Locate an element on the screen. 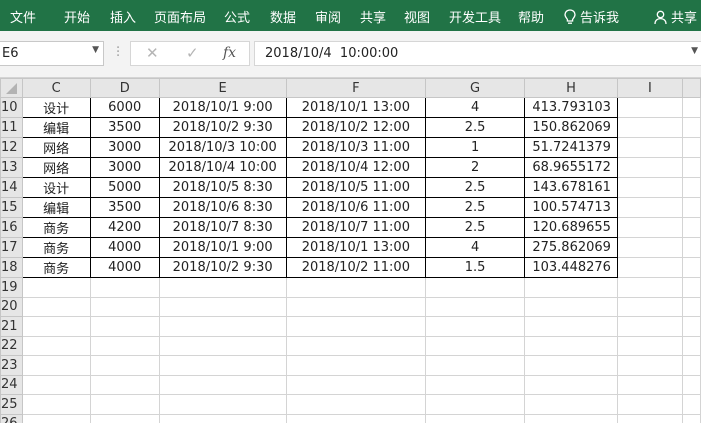 The height and width of the screenshot is (423, 701). row-header: 21 is located at coordinates (11, 326).